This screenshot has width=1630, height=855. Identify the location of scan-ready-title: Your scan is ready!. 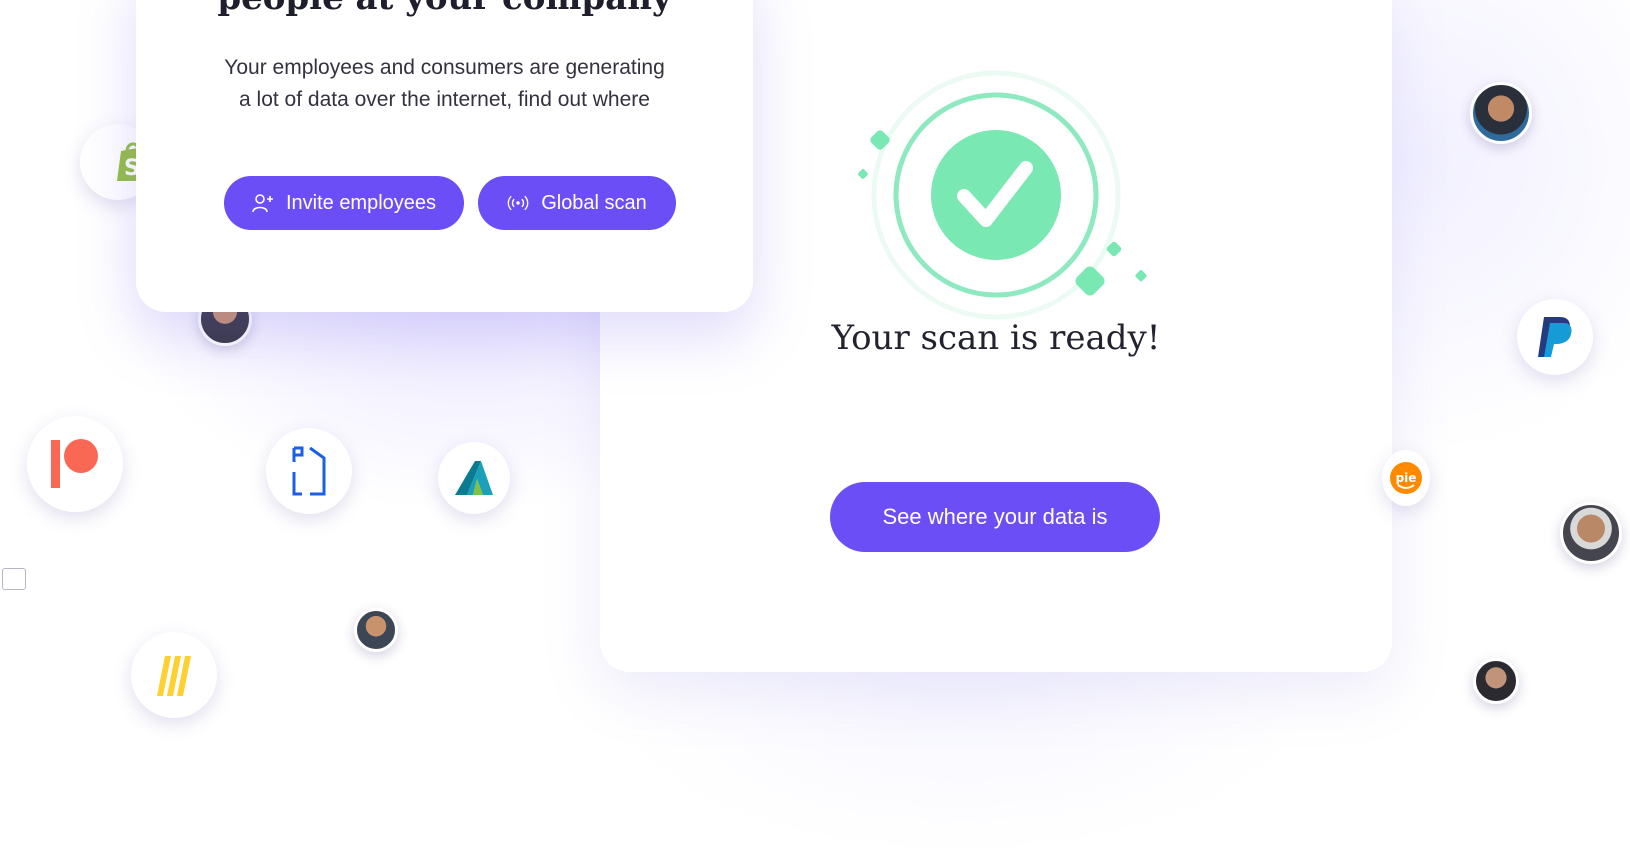
(996, 338).